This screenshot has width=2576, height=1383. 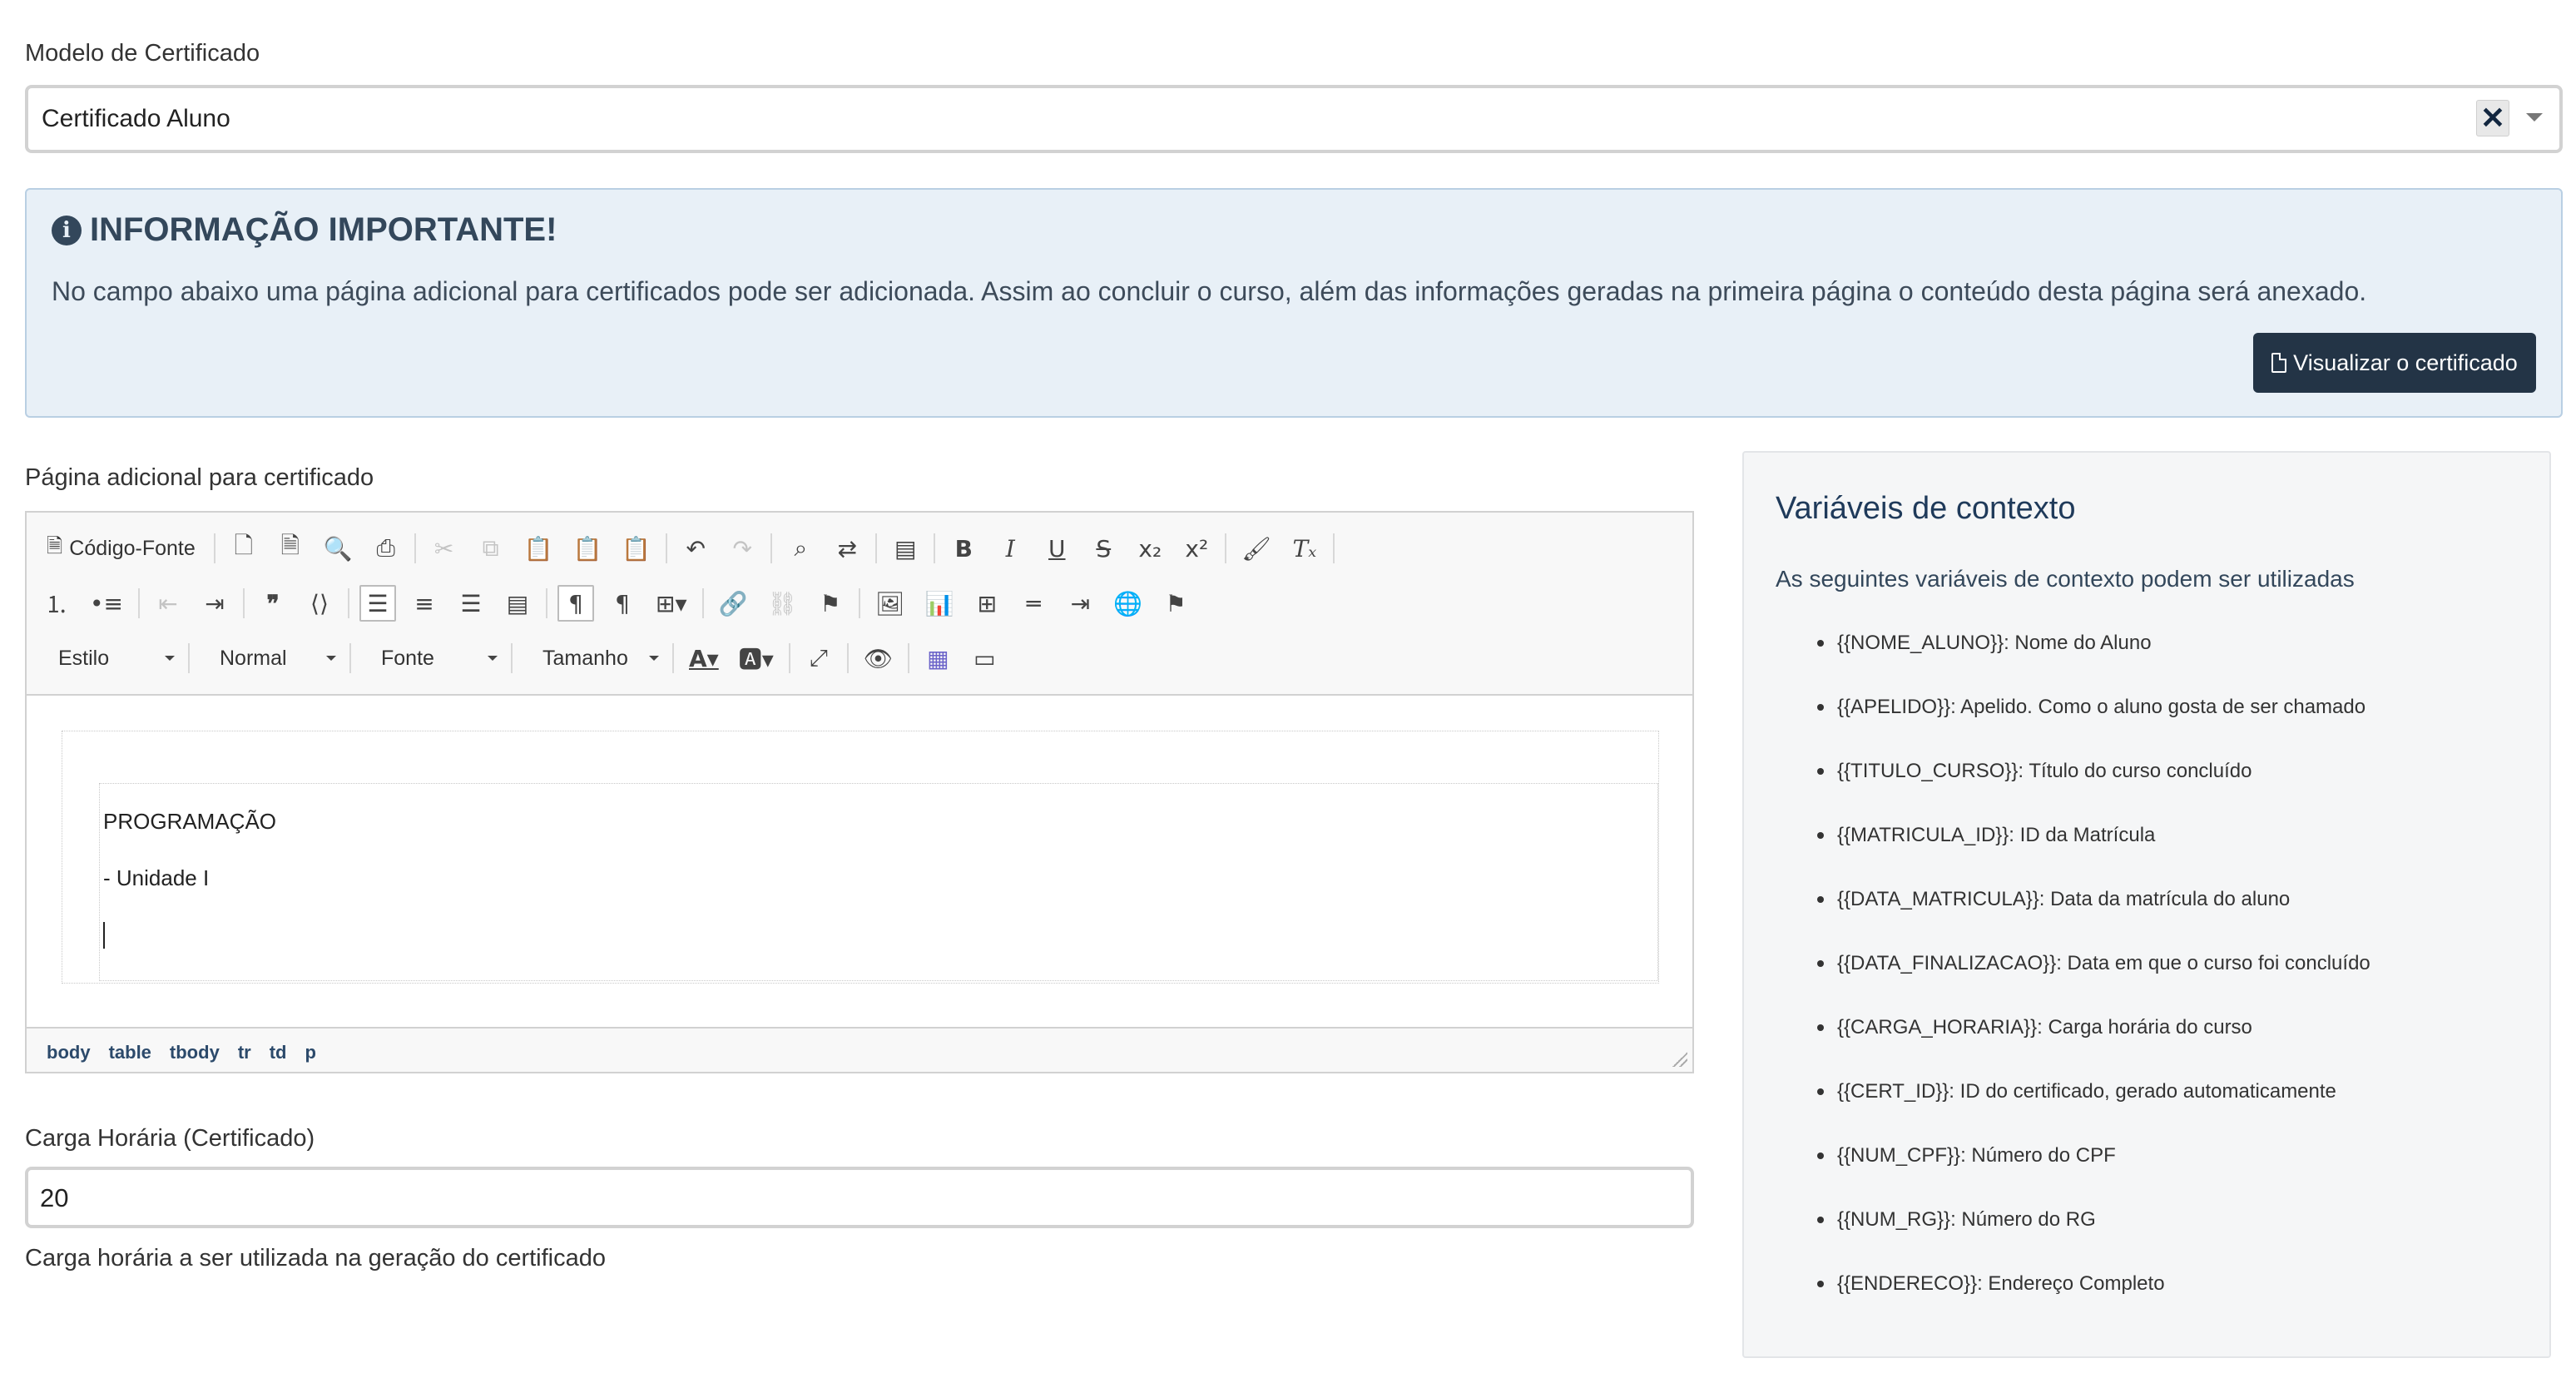 I want to click on info-title-text: INFORMAÇÃO IMPORTANTE!, so click(x=324, y=229).